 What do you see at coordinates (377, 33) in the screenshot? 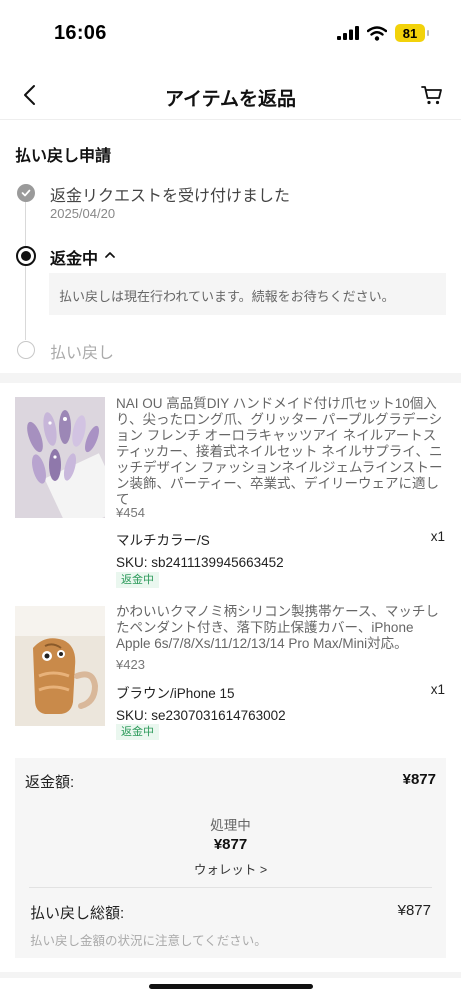
I see `wifi-icon` at bounding box center [377, 33].